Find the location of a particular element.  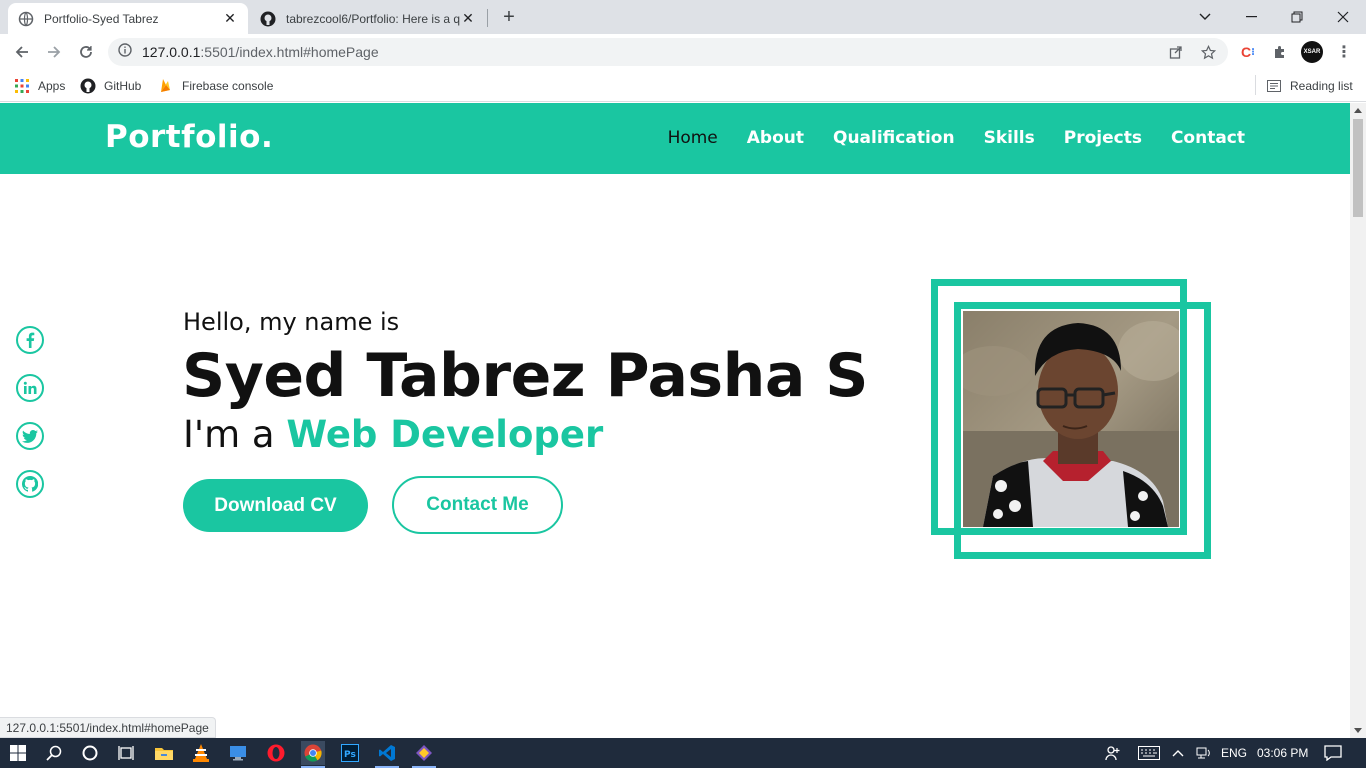

nav-about: About is located at coordinates (775, 138).